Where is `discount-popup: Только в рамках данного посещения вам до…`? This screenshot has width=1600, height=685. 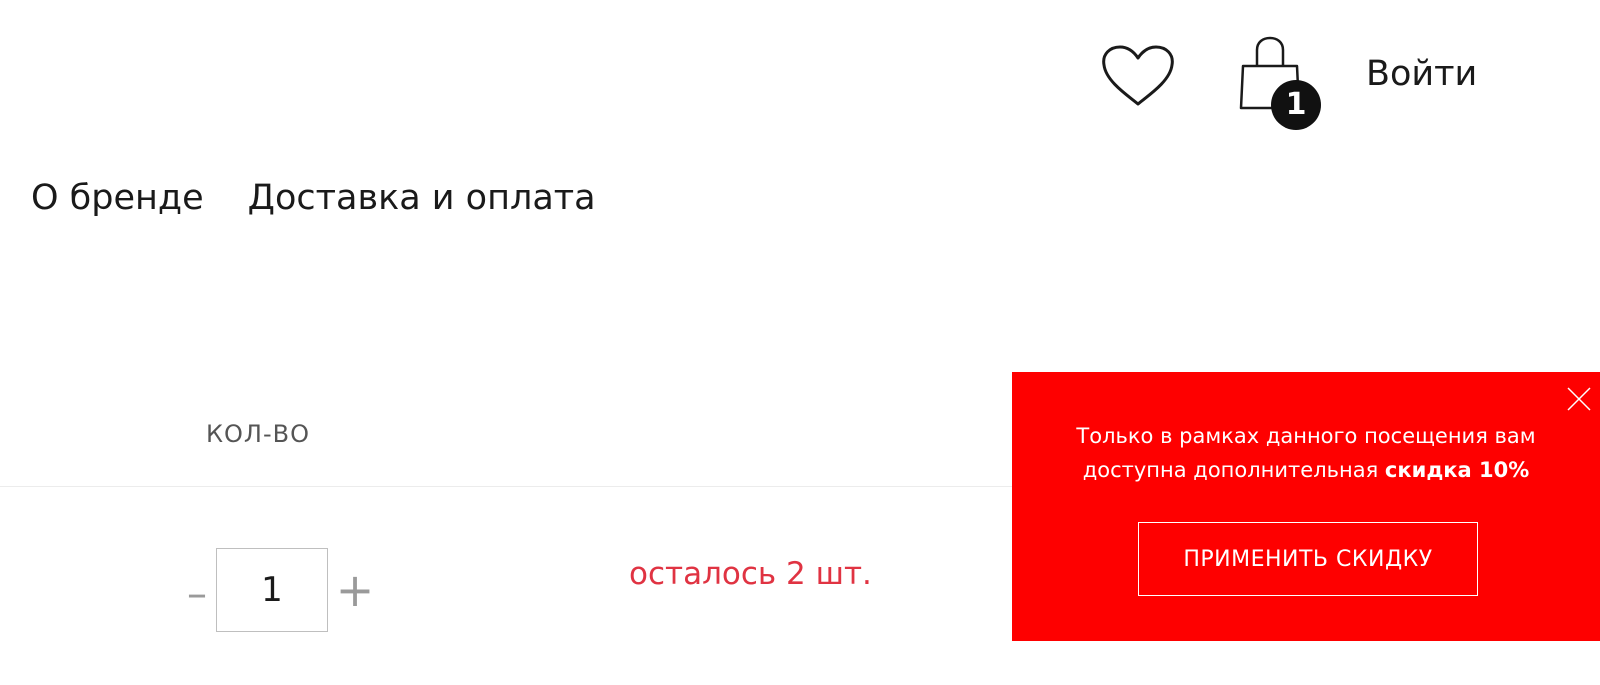 discount-popup: Только в рамках данного посещения вам до… is located at coordinates (1306, 506).